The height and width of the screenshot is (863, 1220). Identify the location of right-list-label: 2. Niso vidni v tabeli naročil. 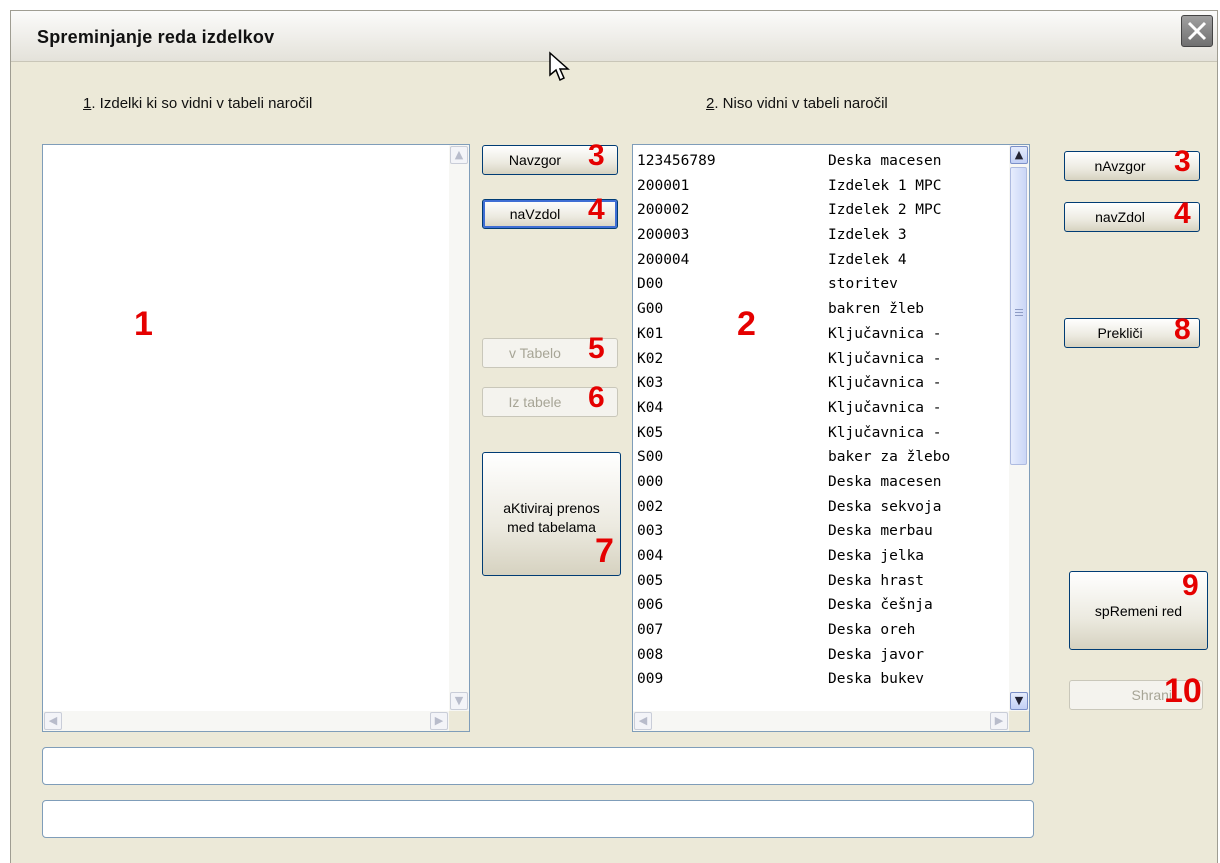
(797, 103).